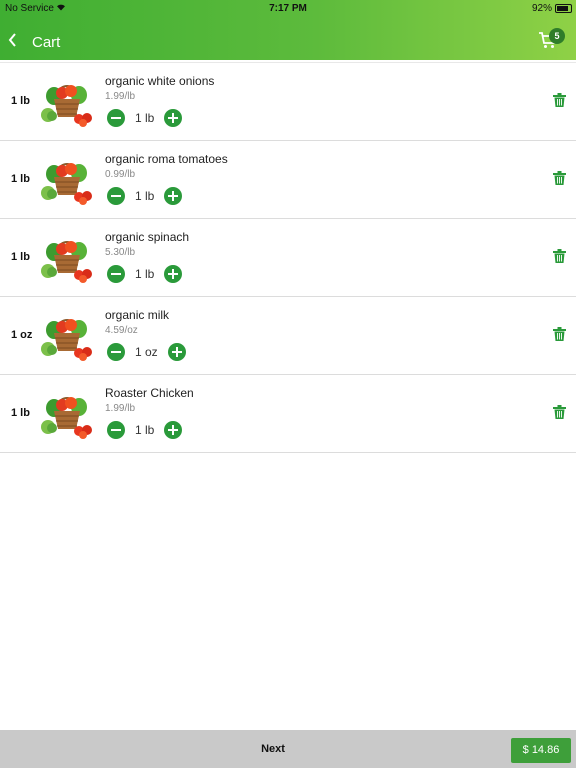  Describe the element at coordinates (137, 315) in the screenshot. I see `product-name: organic milk` at that location.